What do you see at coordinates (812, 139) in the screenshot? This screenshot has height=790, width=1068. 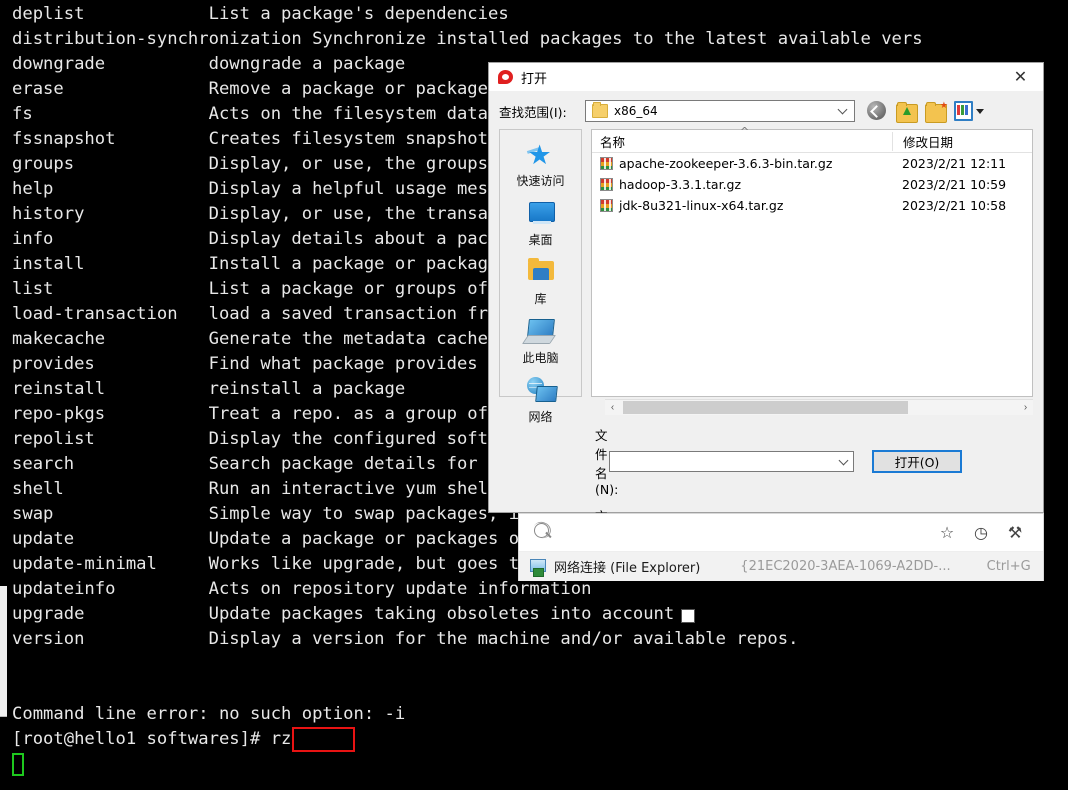 I see `file-list-header: 名称 ^ 修改日期` at bounding box center [812, 139].